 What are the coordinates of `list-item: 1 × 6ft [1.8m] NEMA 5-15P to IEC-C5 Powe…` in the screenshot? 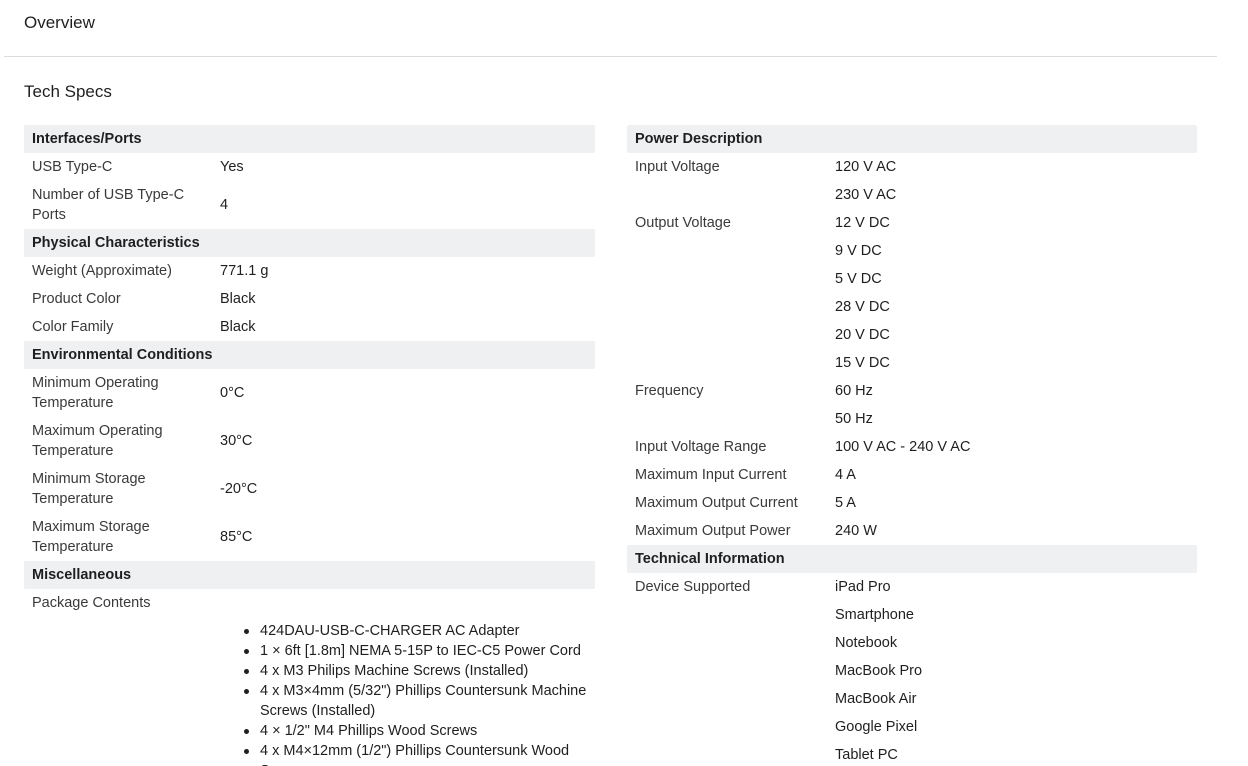 It's located at (407, 651).